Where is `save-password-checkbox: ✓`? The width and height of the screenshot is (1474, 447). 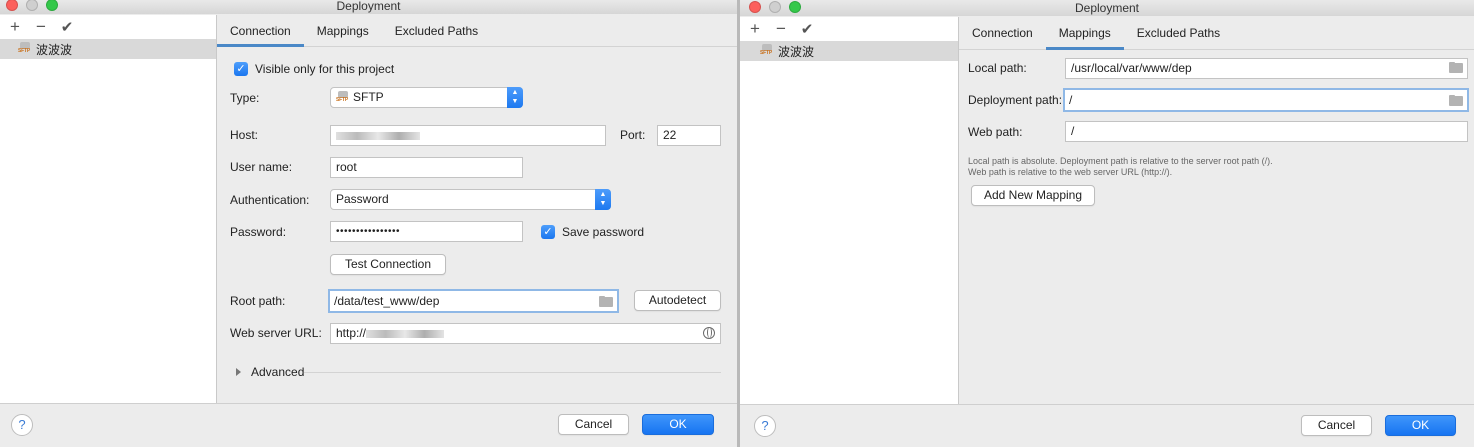 save-password-checkbox: ✓ is located at coordinates (548, 232).